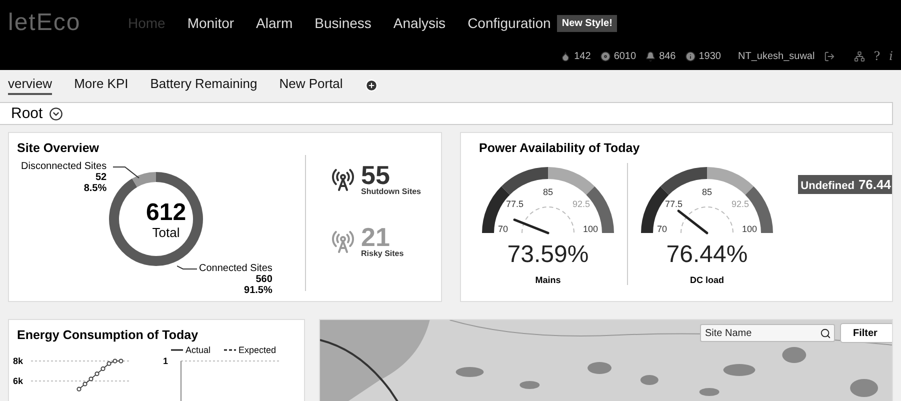 This screenshot has width=901, height=401. I want to click on new-style-badge: New Style!, so click(587, 23).